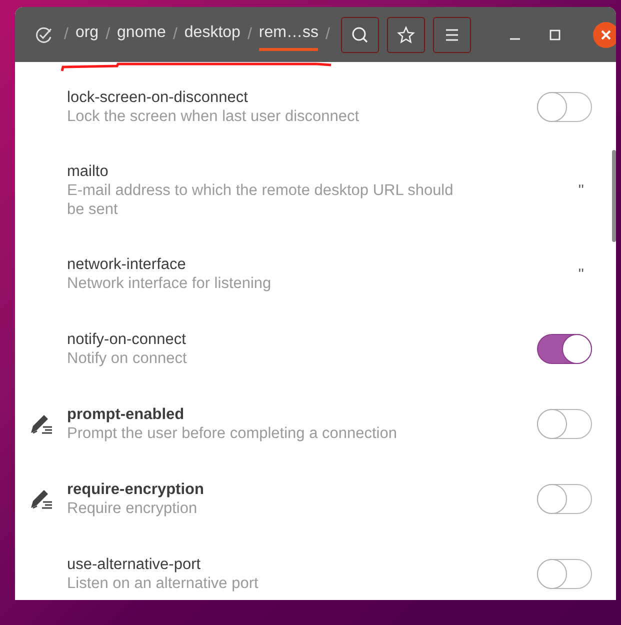 This screenshot has width=621, height=625. What do you see at coordinates (136, 489) in the screenshot?
I see `key-name: require-encryption` at bounding box center [136, 489].